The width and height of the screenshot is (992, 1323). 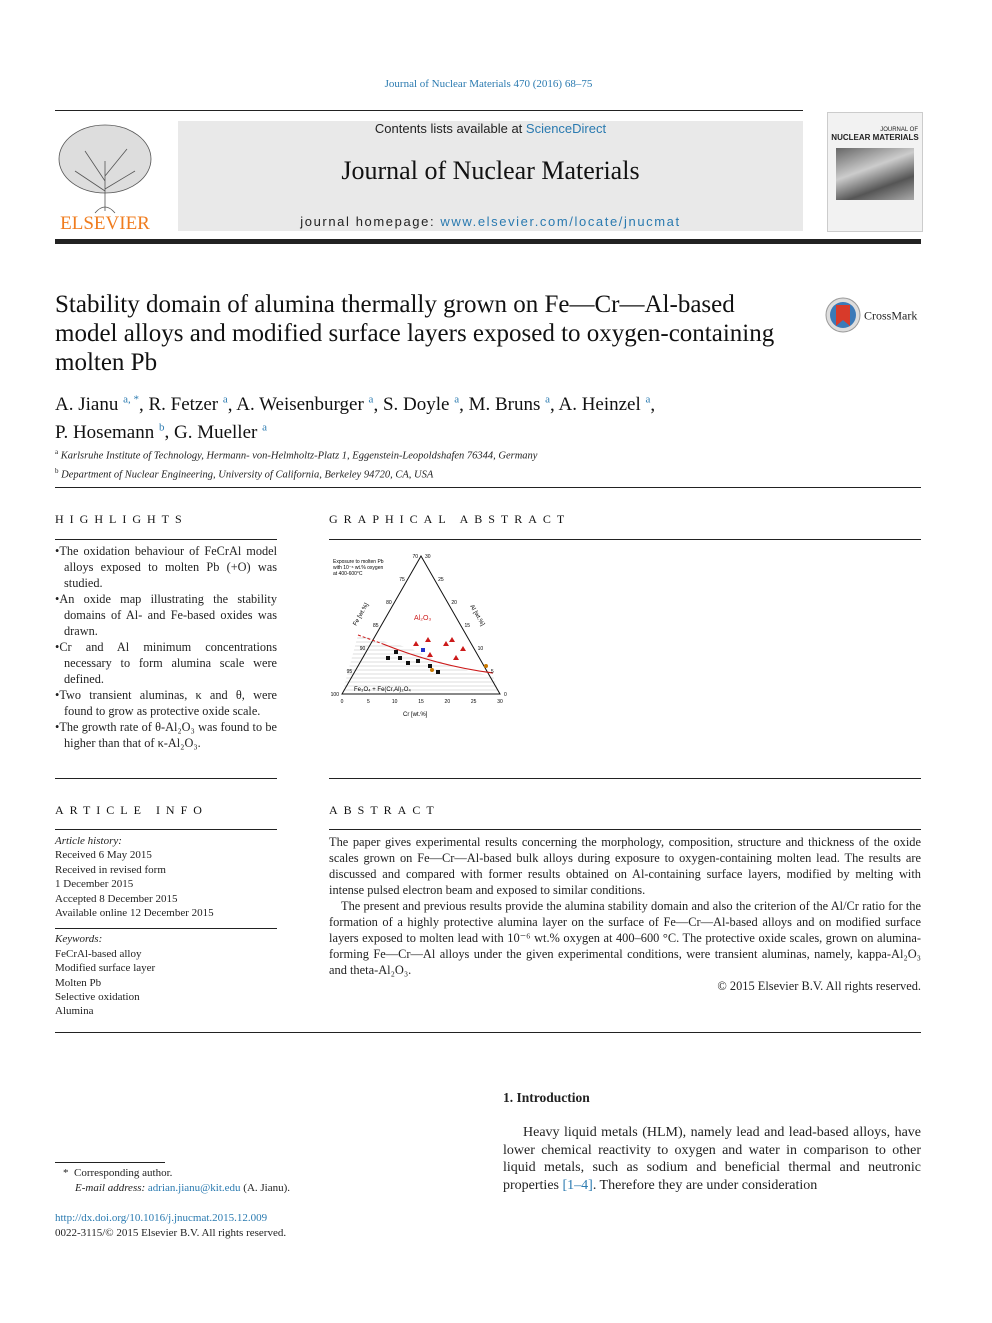 What do you see at coordinates (362, 614) in the screenshot?
I see `fe-axis-label: Fe [wt.%]` at bounding box center [362, 614].